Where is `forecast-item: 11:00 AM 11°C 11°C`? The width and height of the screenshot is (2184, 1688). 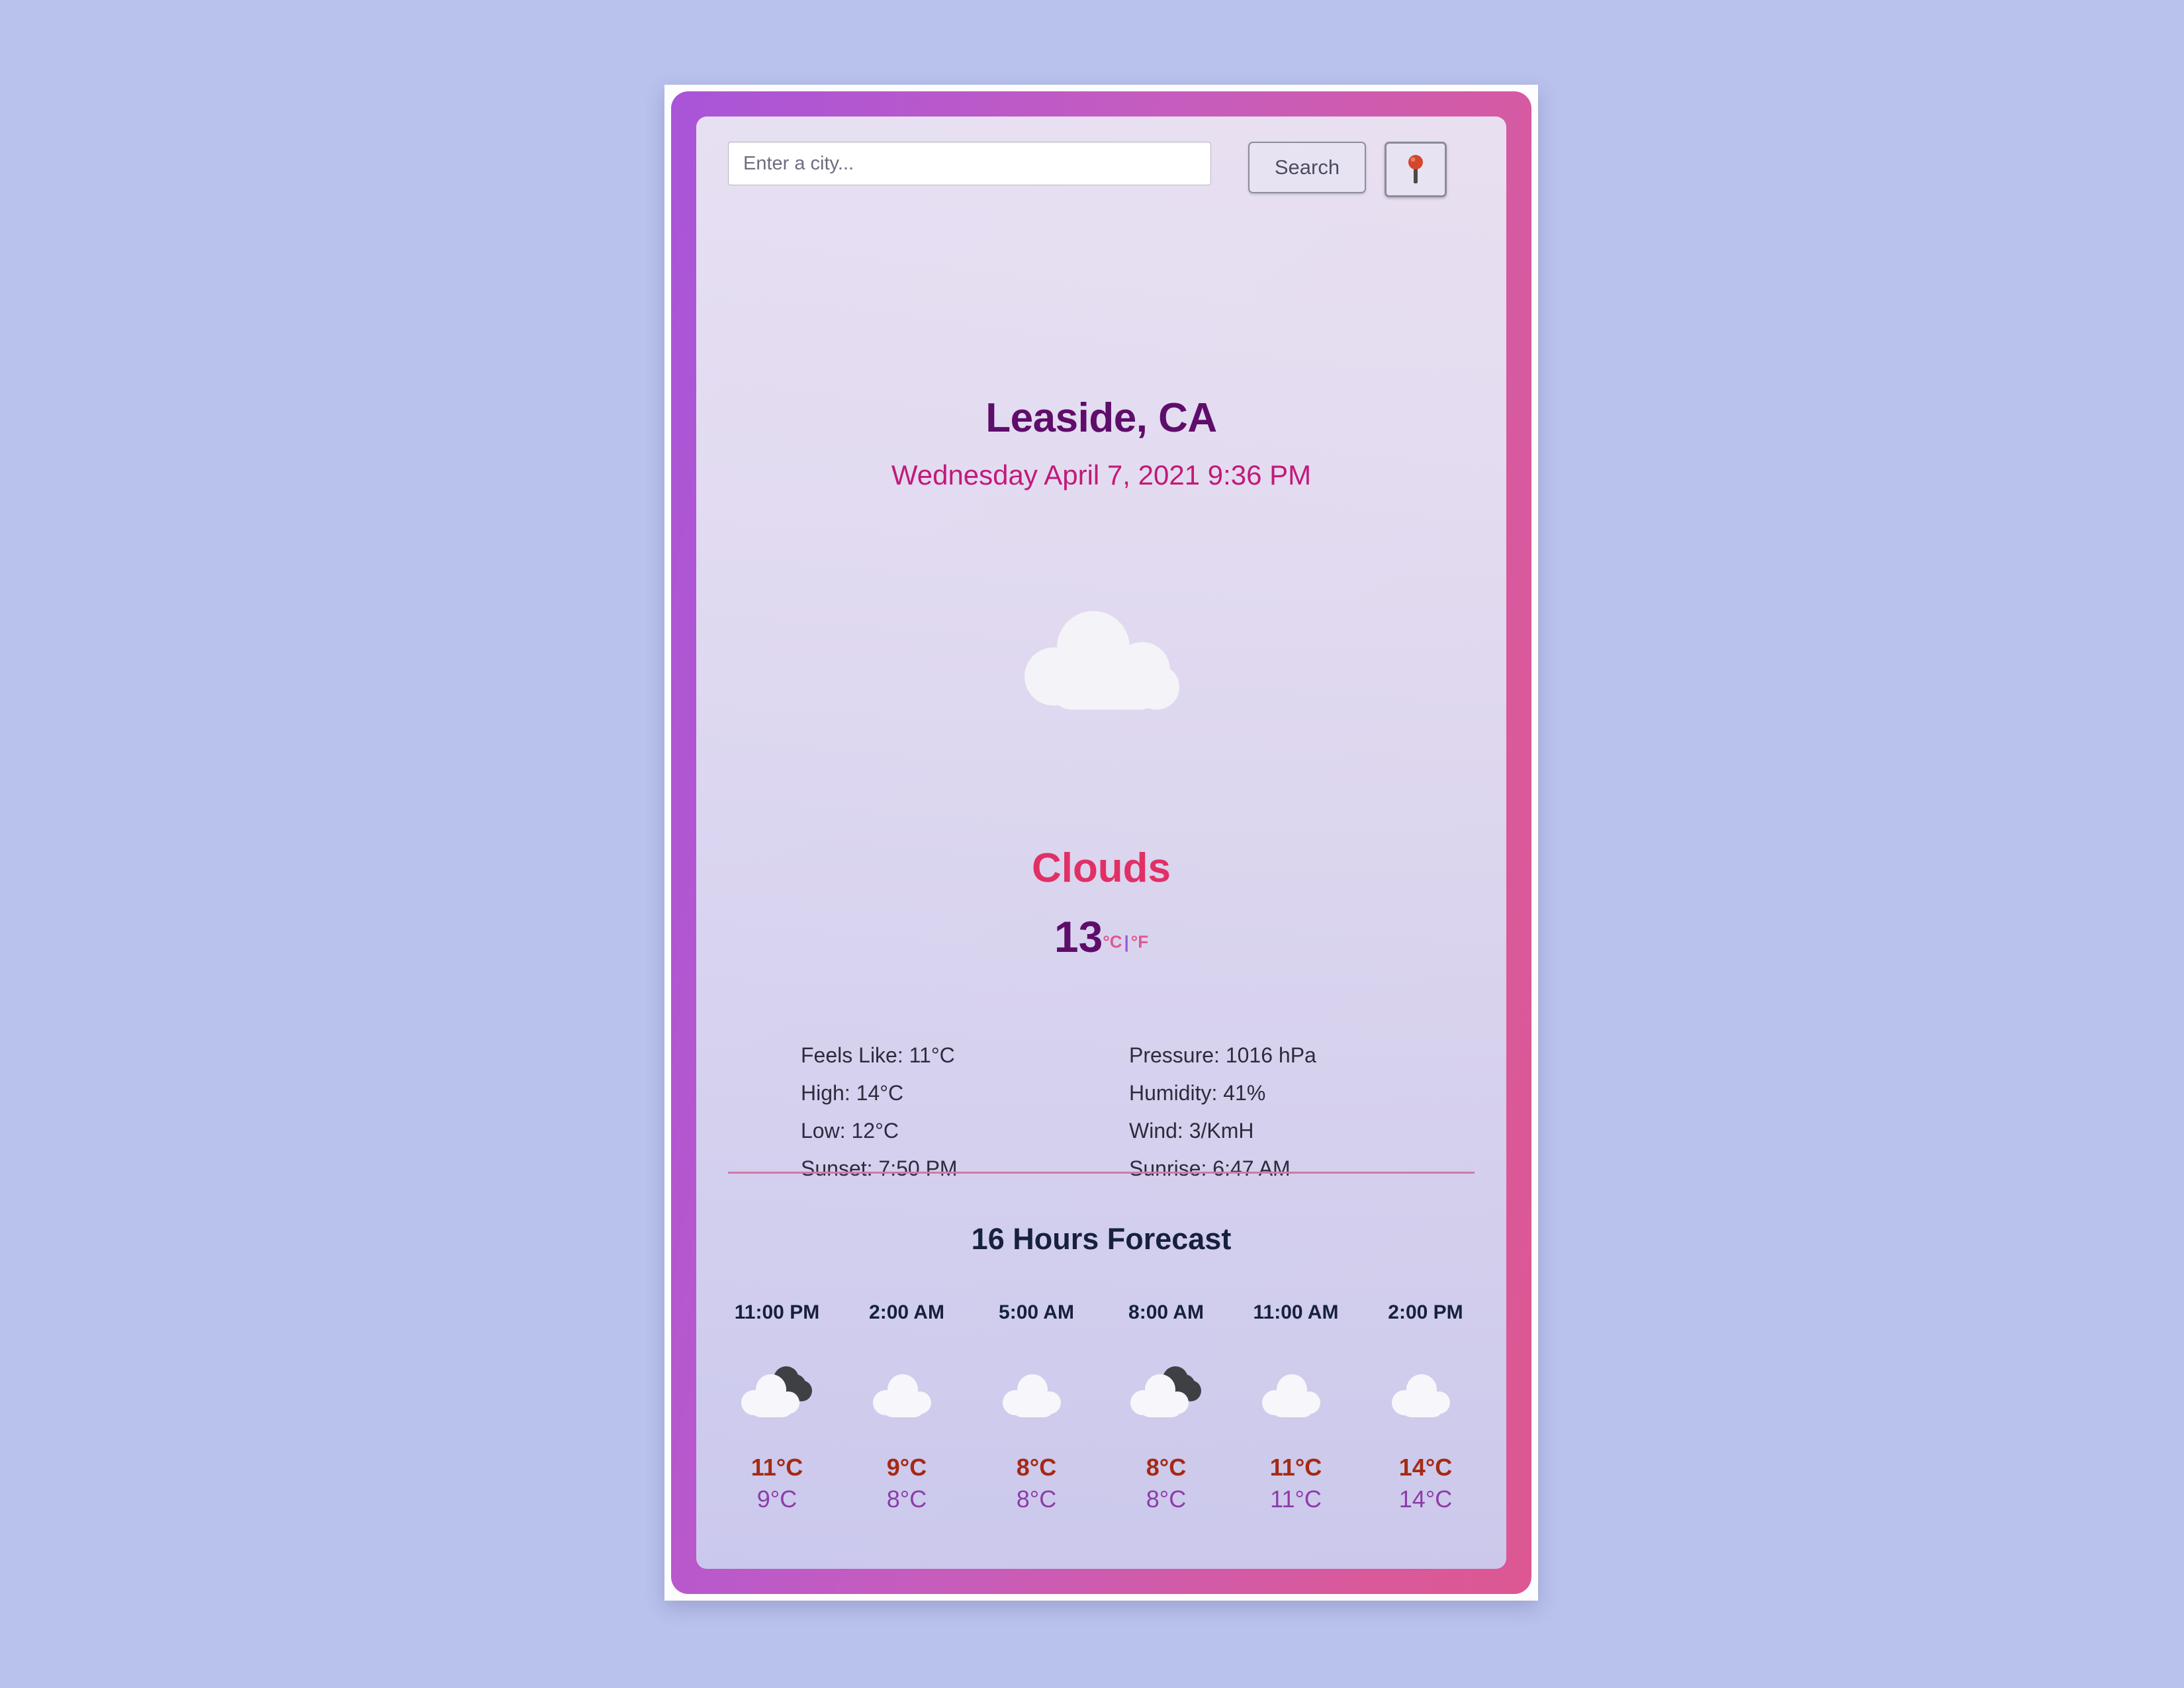
forecast-item: 11:00 AM 11°C 11°C is located at coordinates (1296, 1407).